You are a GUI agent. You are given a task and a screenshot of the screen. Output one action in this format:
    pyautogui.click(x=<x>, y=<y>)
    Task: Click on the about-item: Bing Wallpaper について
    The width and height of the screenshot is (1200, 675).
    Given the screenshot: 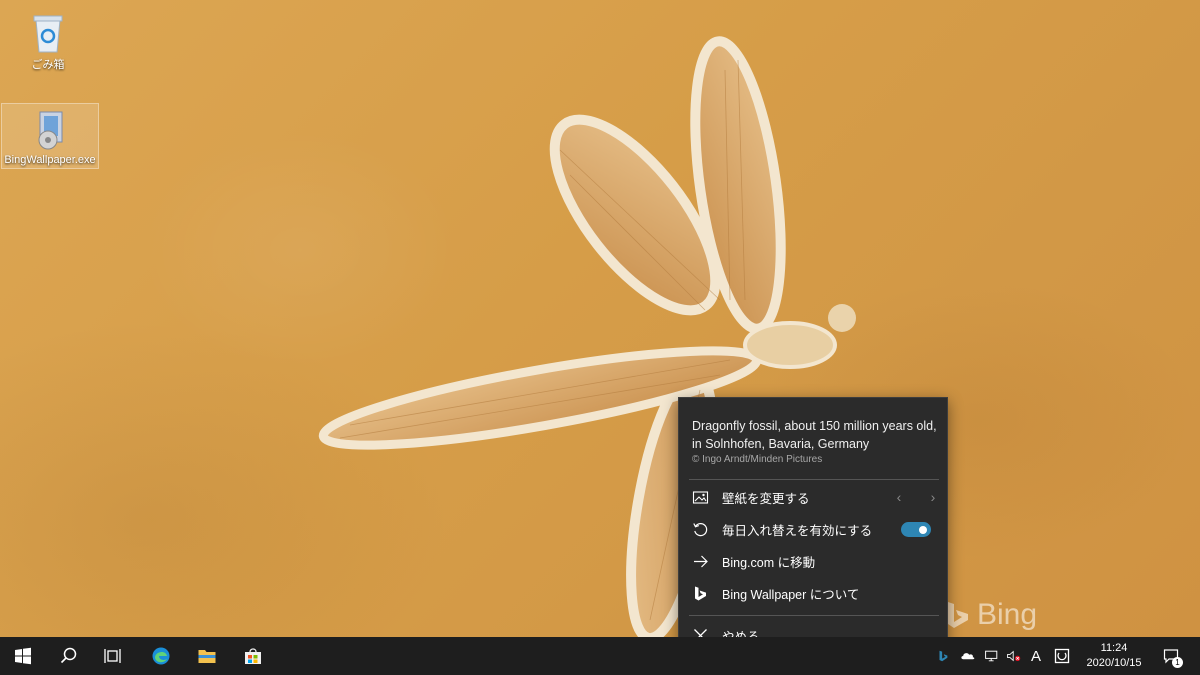 What is the action you would take?
    pyautogui.click(x=814, y=593)
    